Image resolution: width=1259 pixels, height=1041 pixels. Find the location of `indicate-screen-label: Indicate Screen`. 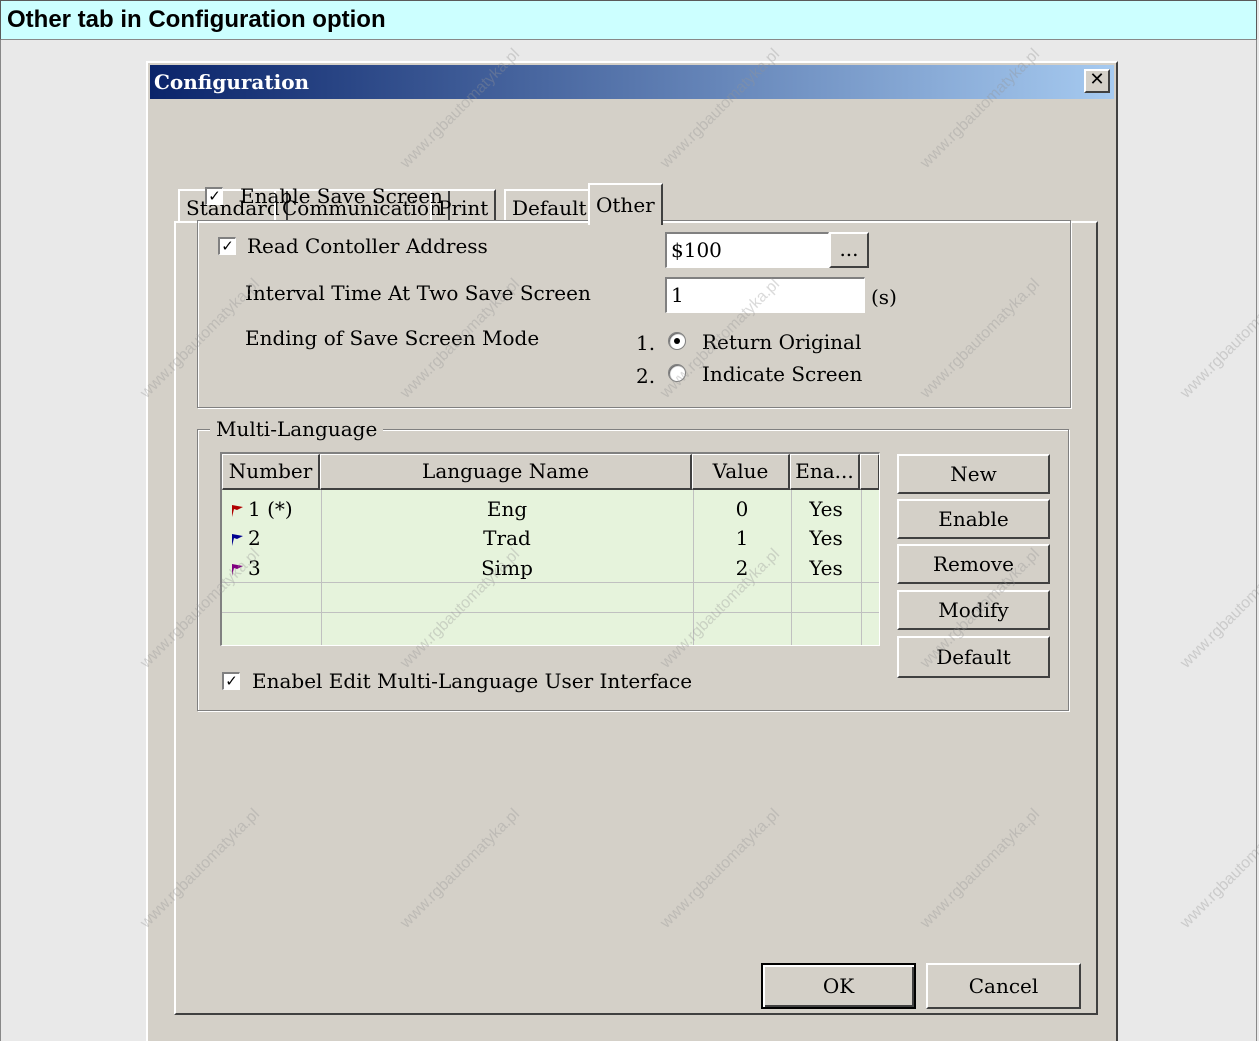

indicate-screen-label: Indicate Screen is located at coordinates (782, 374).